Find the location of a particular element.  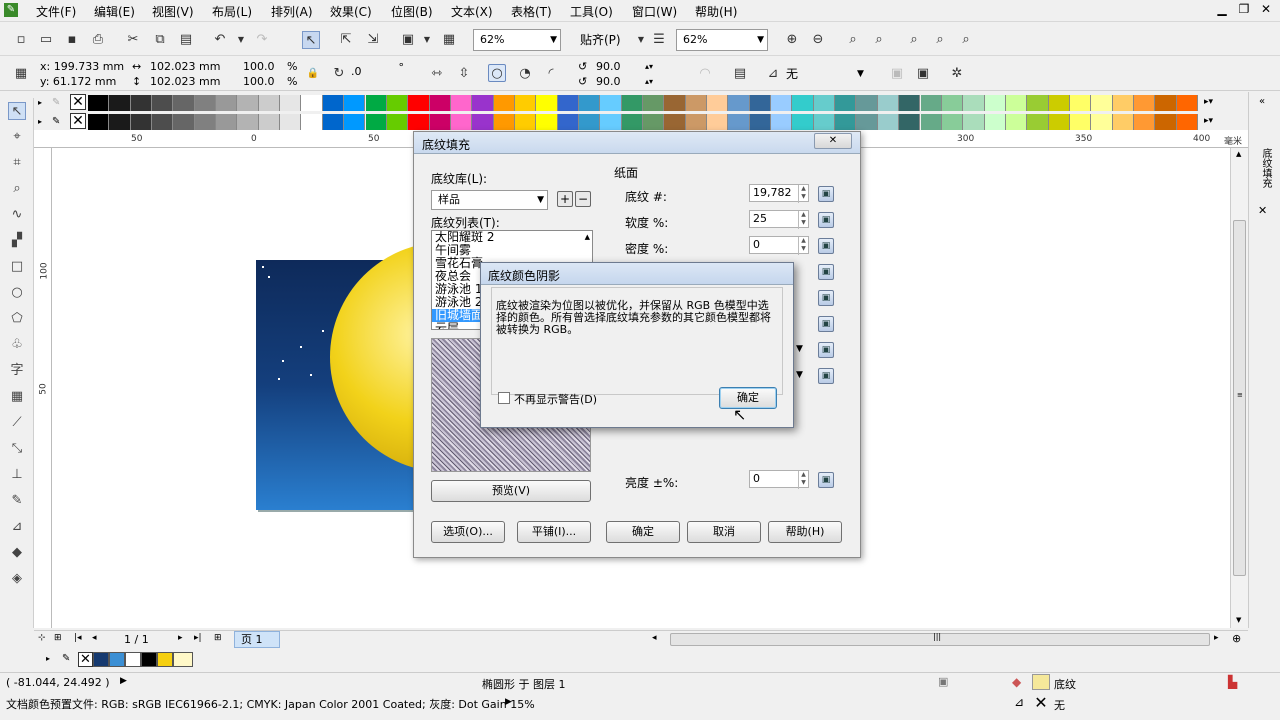

ellipse-mode-icon: ○ is located at coordinates (497, 73).